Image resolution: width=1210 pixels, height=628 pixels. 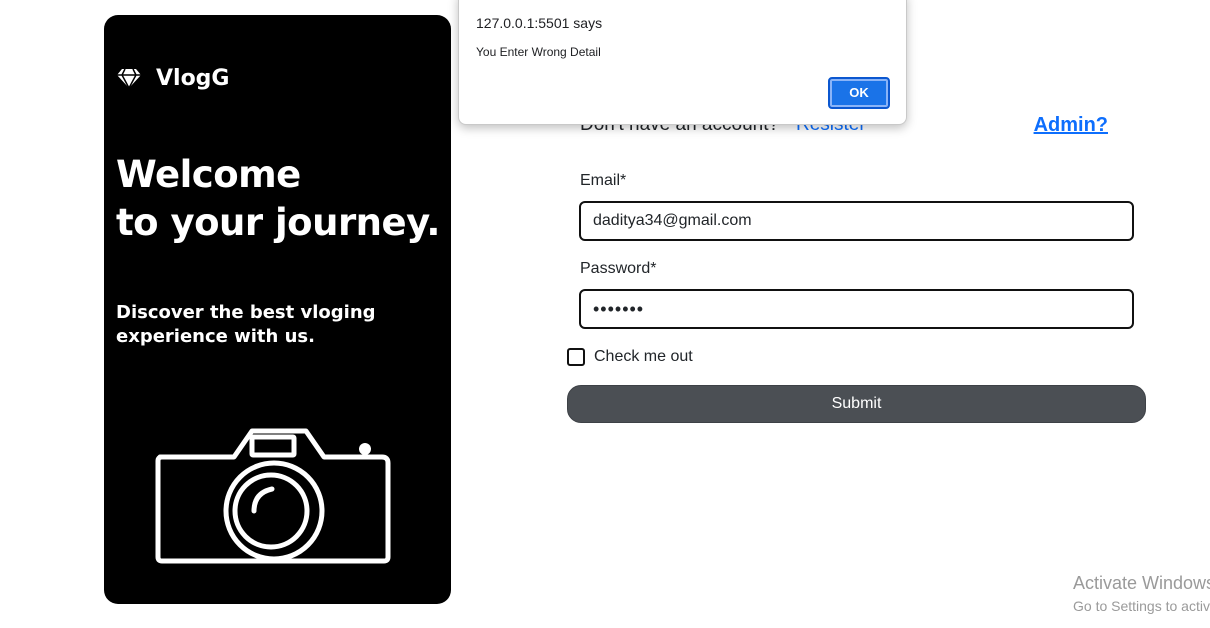 What do you see at coordinates (278, 222) in the screenshot?
I see `headline-line-2: to your journey.` at bounding box center [278, 222].